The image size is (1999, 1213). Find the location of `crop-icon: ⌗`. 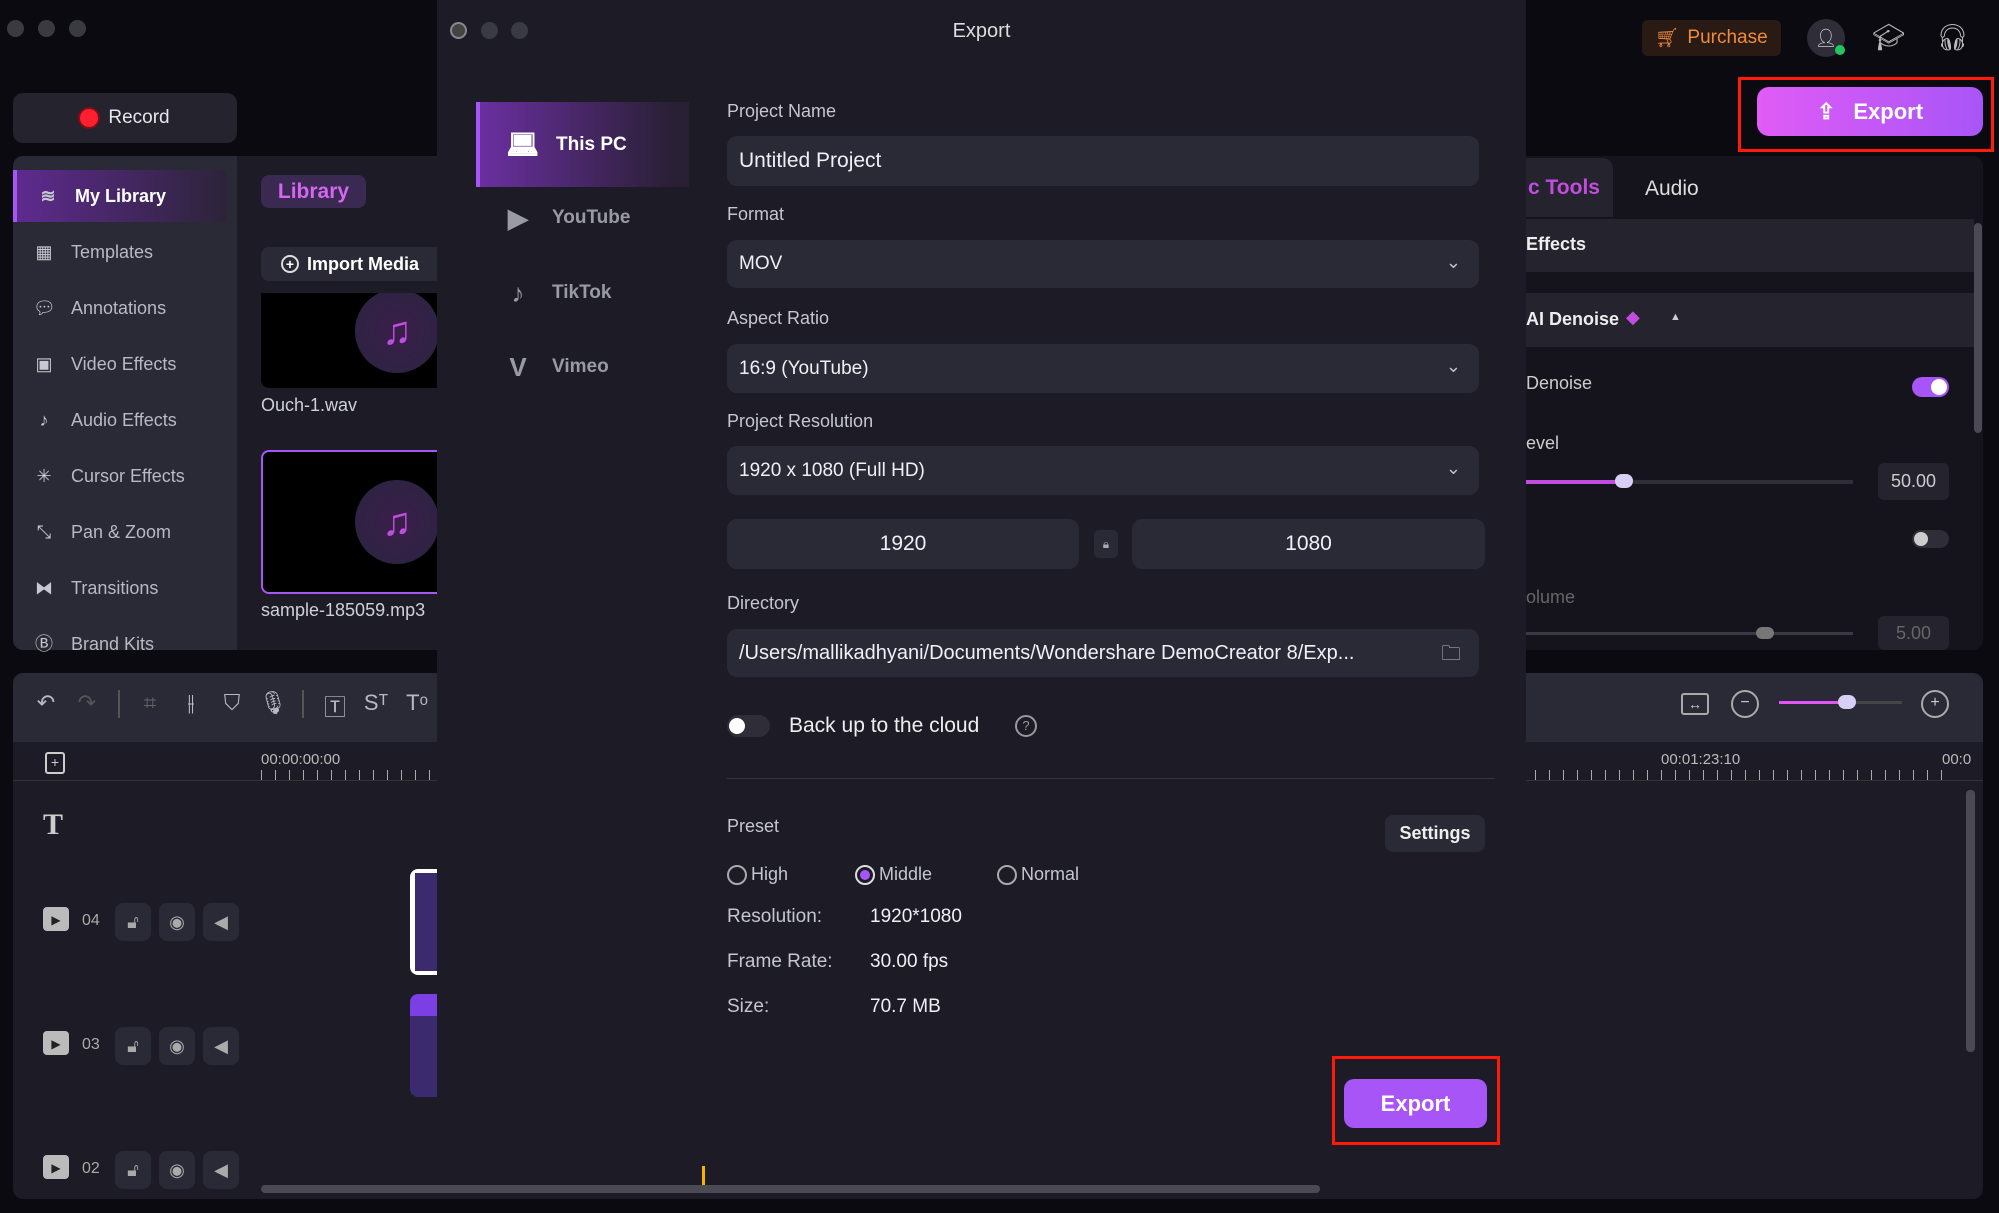

crop-icon: ⌗ is located at coordinates (150, 703).